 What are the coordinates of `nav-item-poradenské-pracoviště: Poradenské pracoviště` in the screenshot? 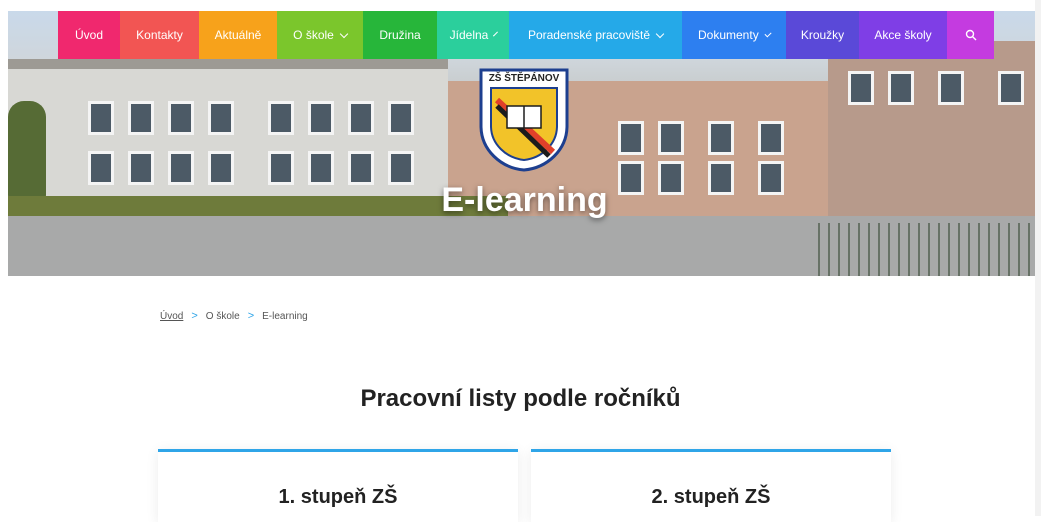 It's located at (595, 35).